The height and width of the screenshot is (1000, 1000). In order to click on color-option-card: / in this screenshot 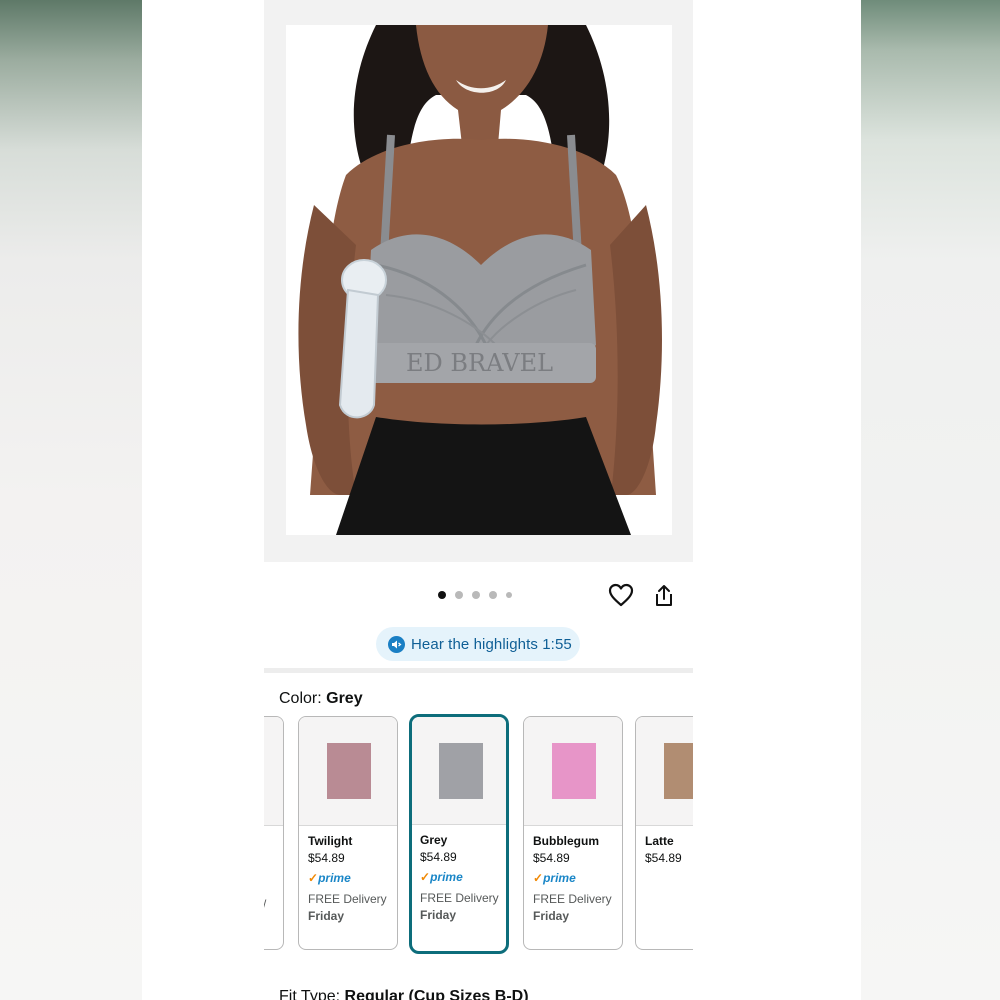, I will do `click(274, 833)`.